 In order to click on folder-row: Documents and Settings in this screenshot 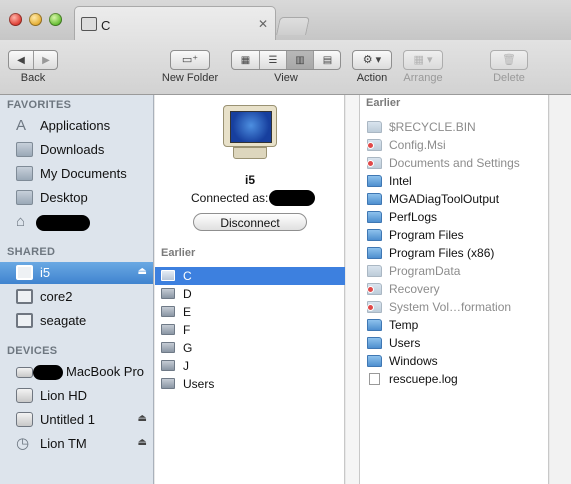, I will do `click(454, 163)`.